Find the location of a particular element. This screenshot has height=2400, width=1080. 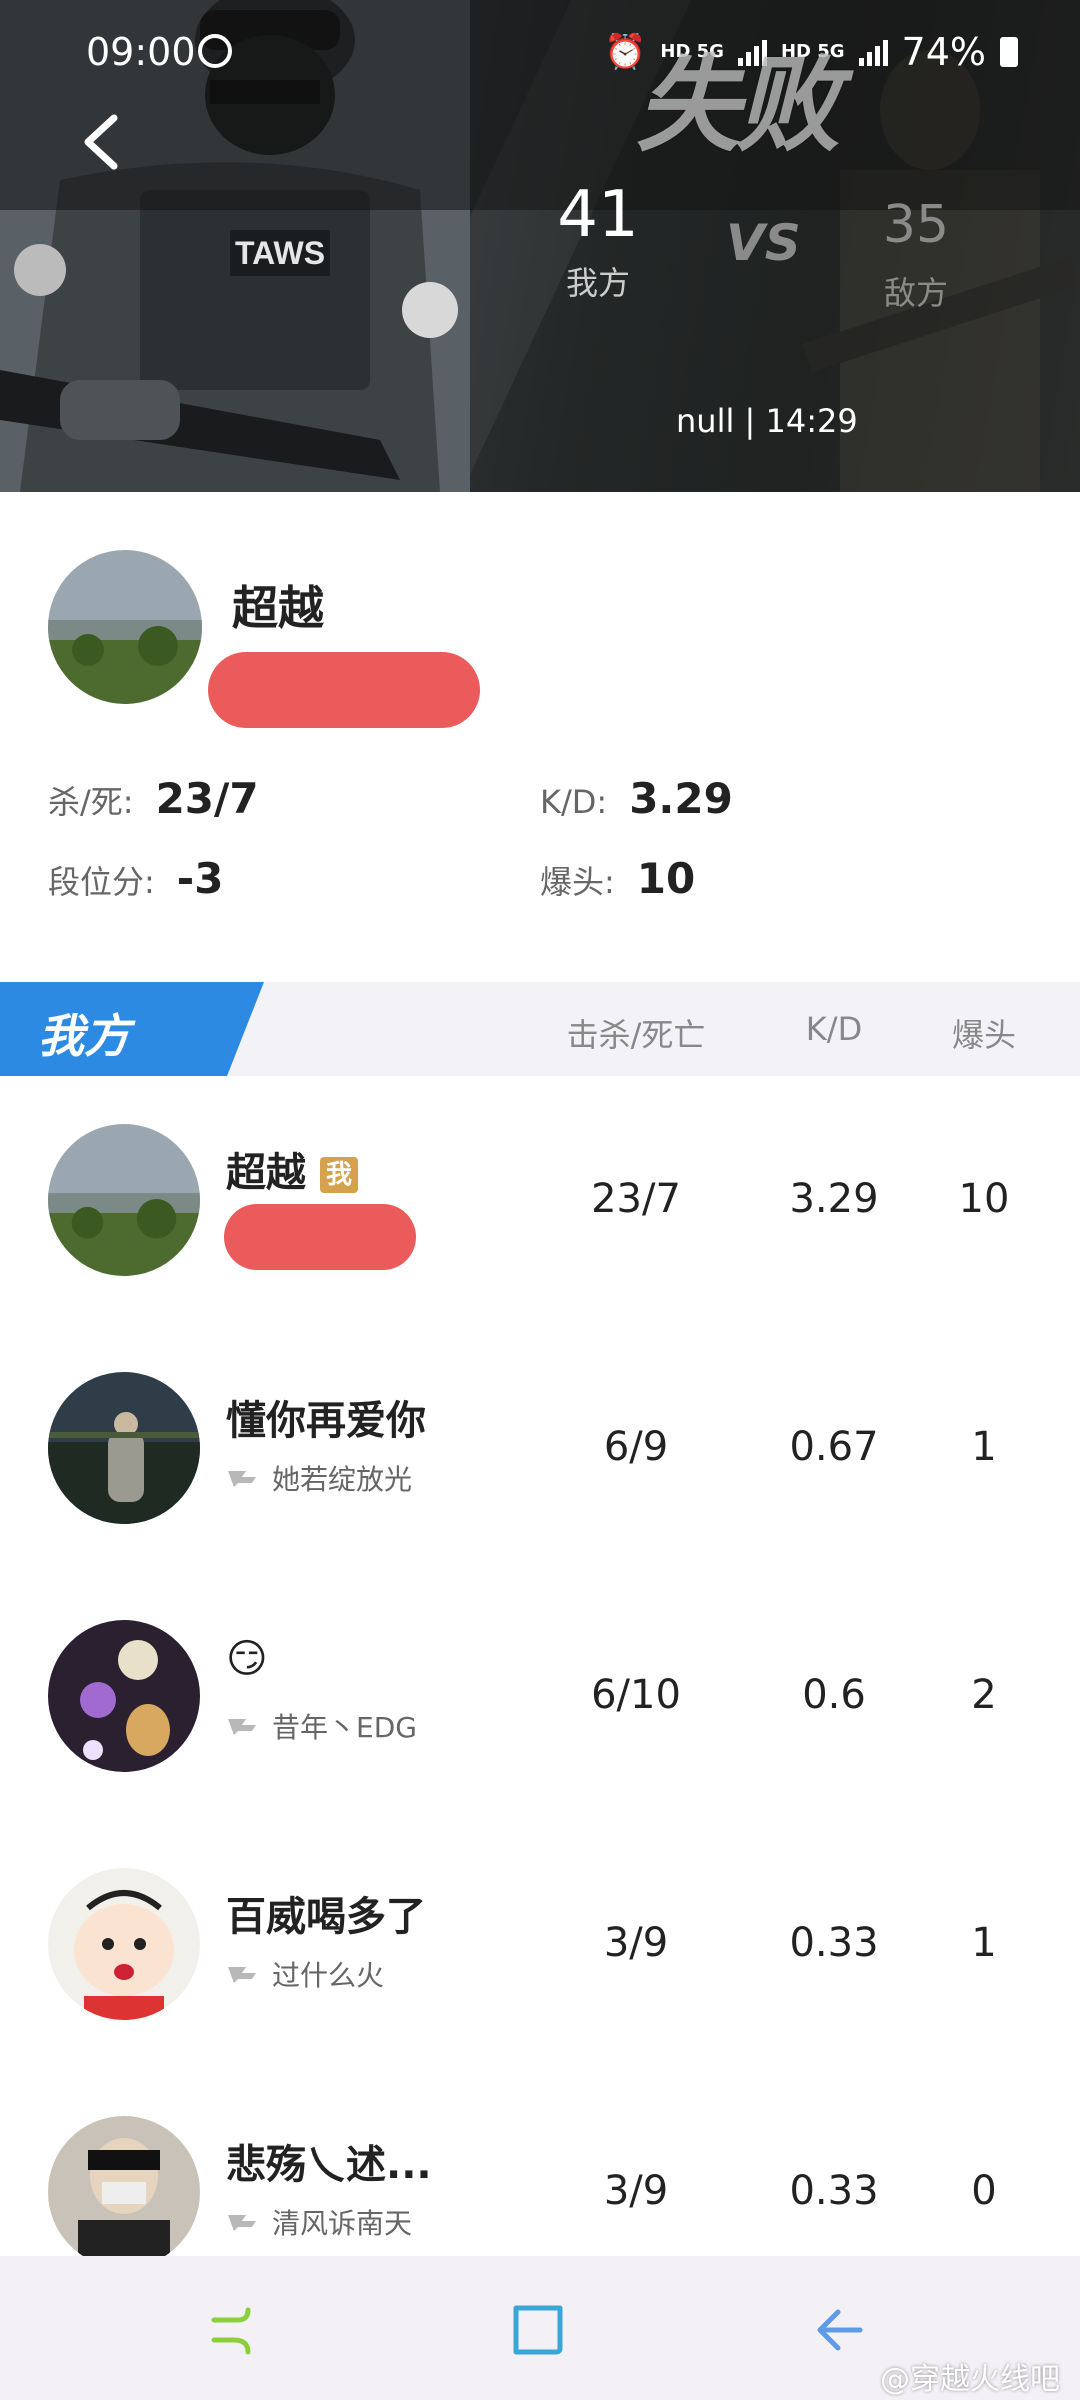

player-row-sub: 过什么火 is located at coordinates (305, 1974).